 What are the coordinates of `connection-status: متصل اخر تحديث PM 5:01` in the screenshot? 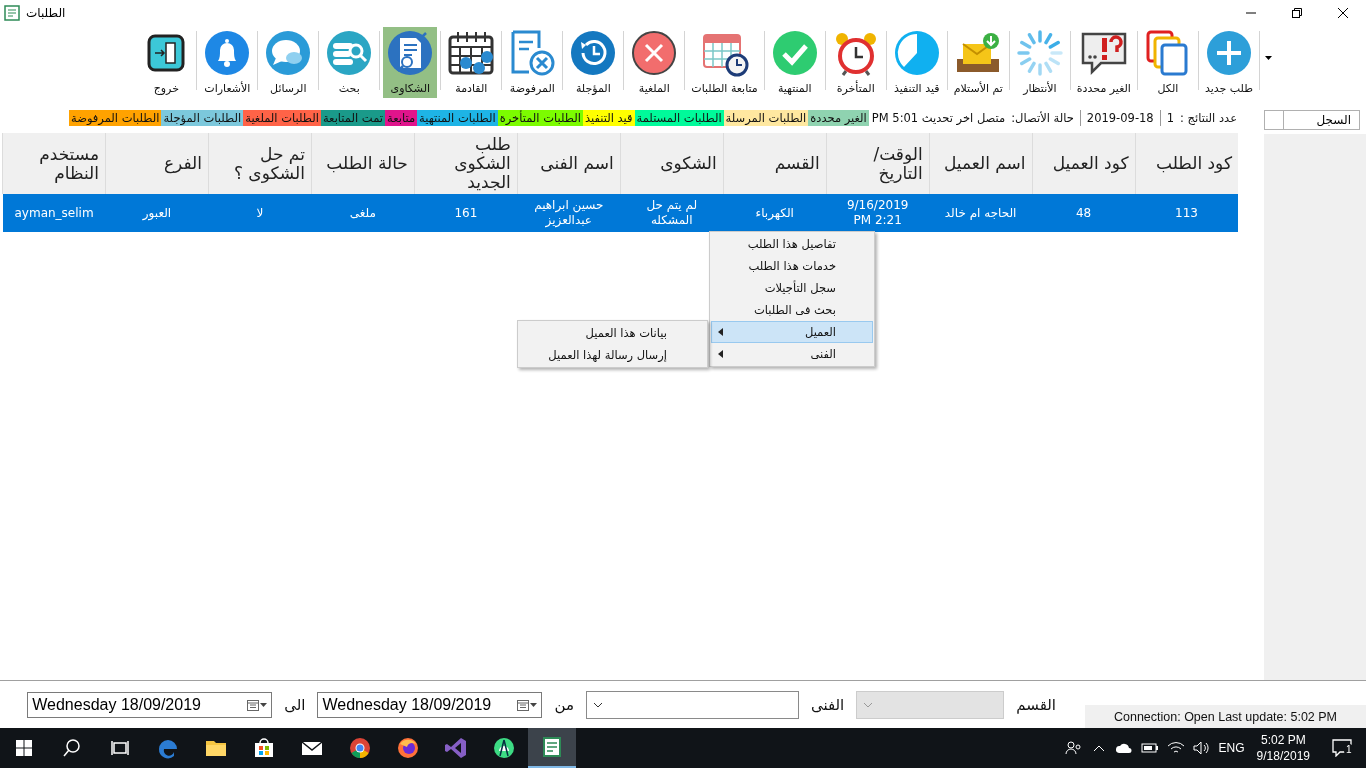 It's located at (938, 118).